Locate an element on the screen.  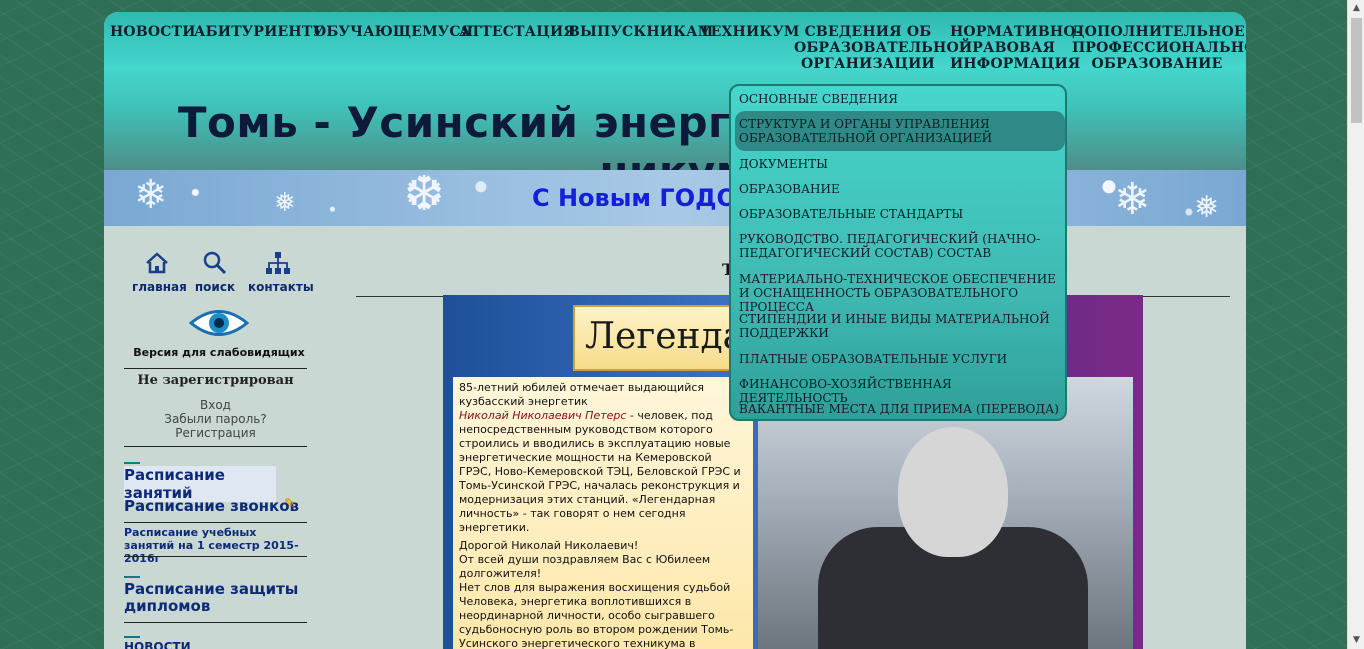
nav-item-graduates: ВЫПУСКНИКАМ is located at coordinates (640, 32).